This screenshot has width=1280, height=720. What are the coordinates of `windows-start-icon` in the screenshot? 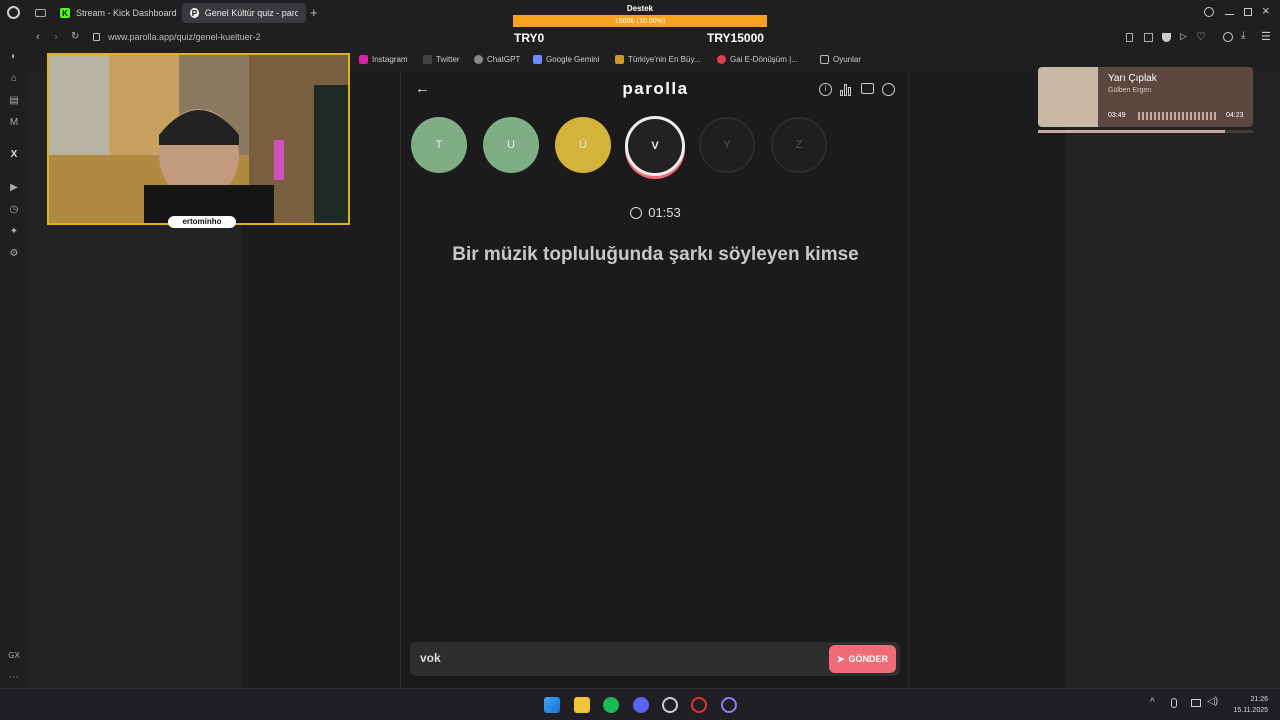 It's located at (552, 705).